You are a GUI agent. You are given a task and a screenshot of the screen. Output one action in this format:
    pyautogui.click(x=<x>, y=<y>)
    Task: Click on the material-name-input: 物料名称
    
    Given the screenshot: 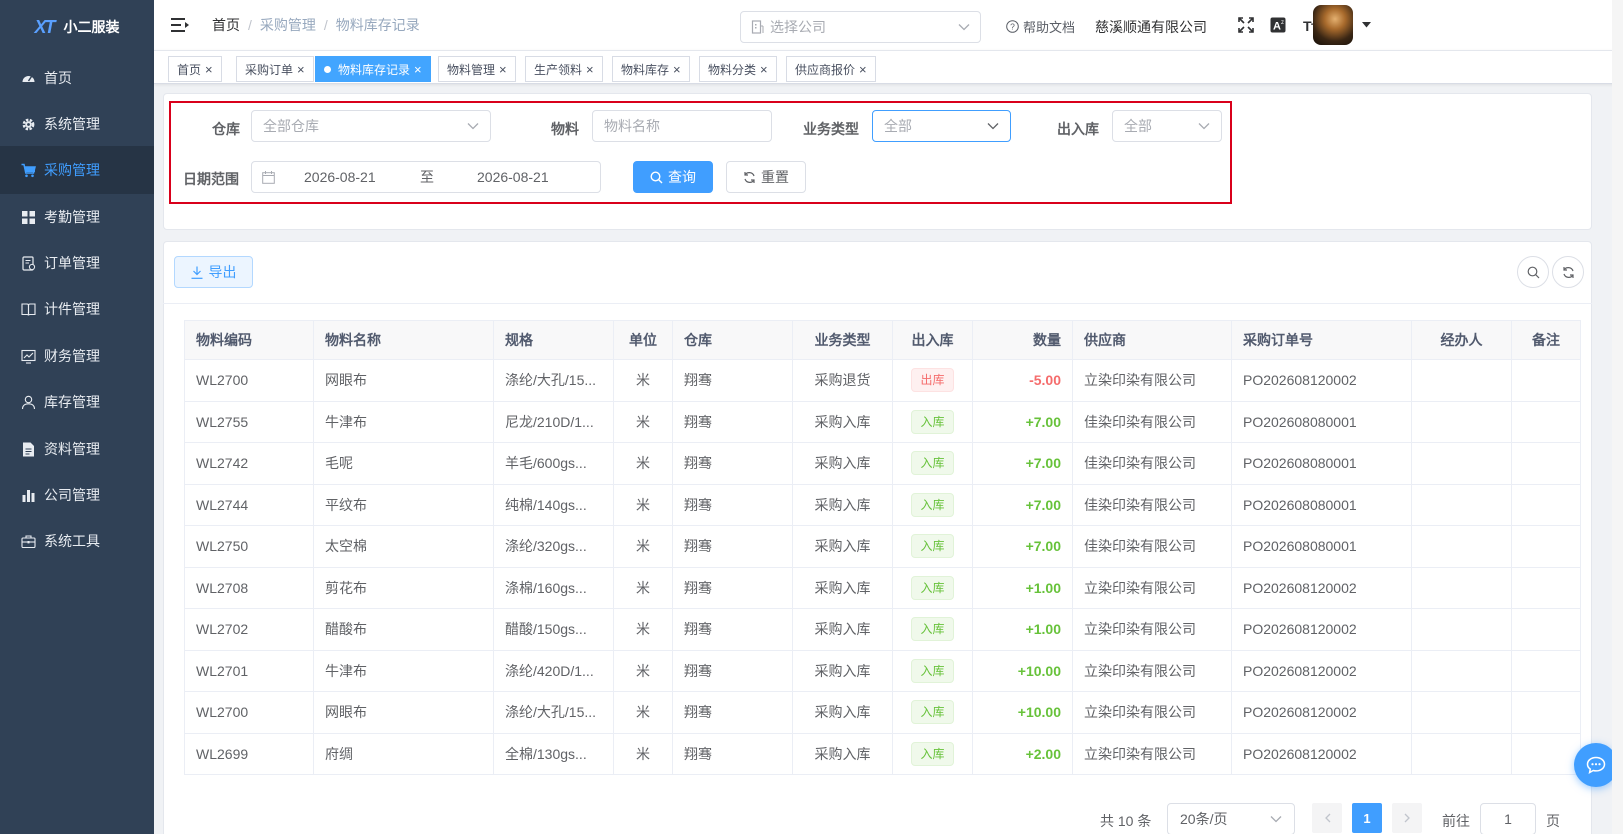 What is the action you would take?
    pyautogui.click(x=682, y=126)
    